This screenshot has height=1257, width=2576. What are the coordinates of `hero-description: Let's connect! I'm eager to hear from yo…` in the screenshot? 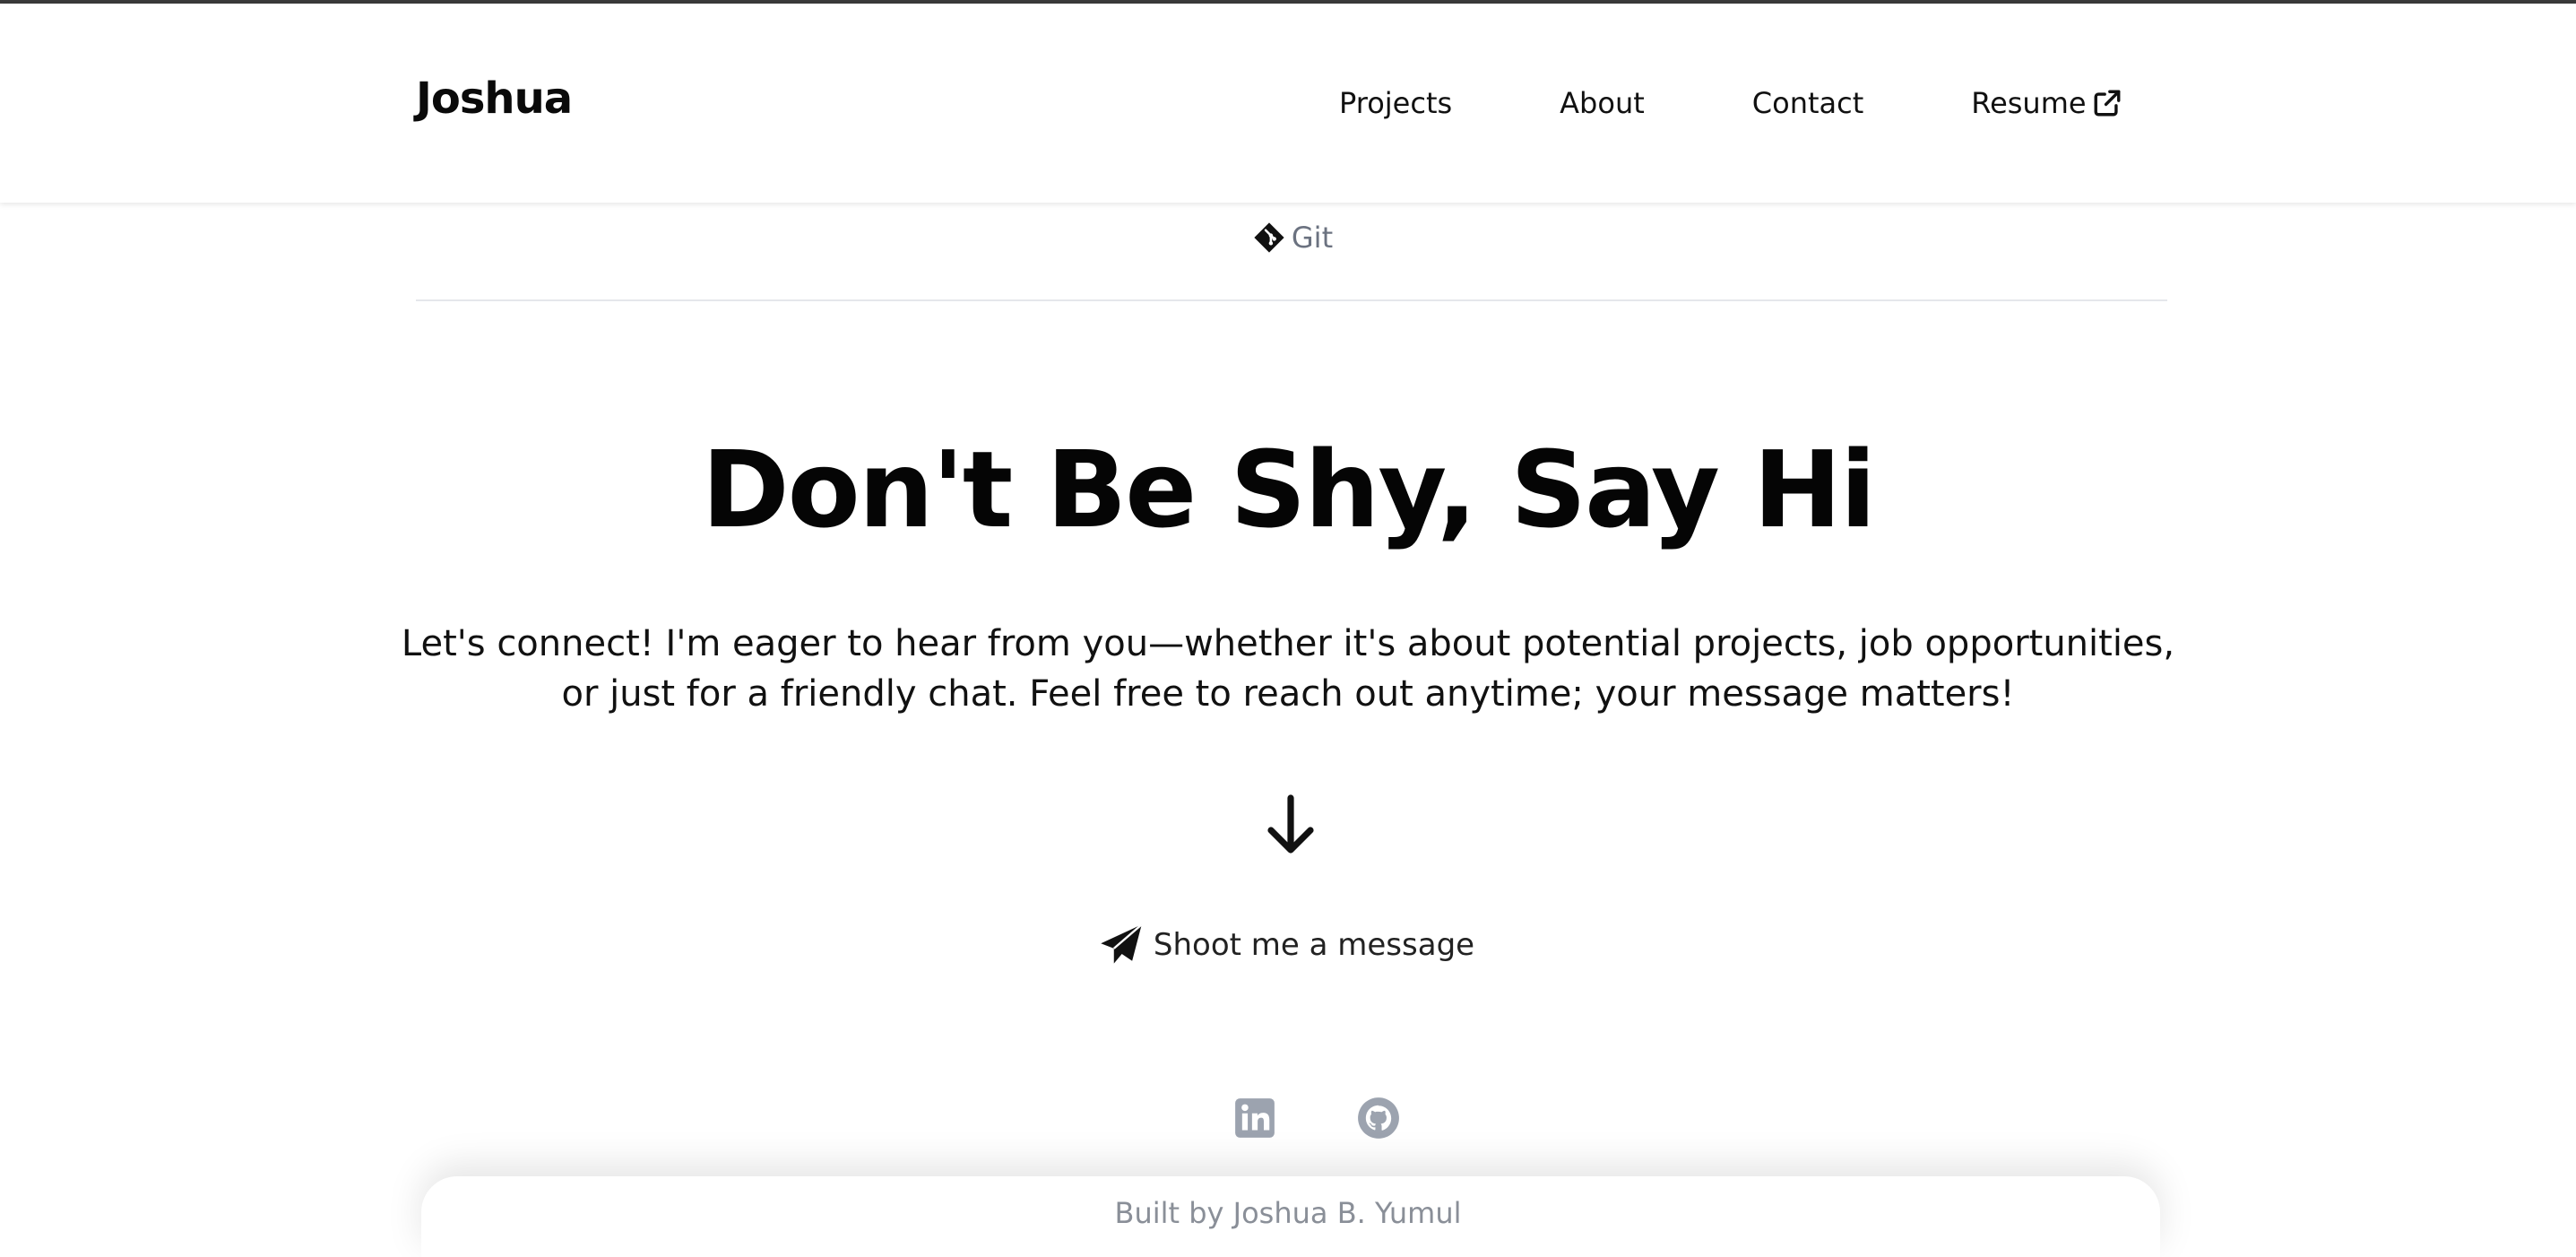 It's located at (1288, 669).